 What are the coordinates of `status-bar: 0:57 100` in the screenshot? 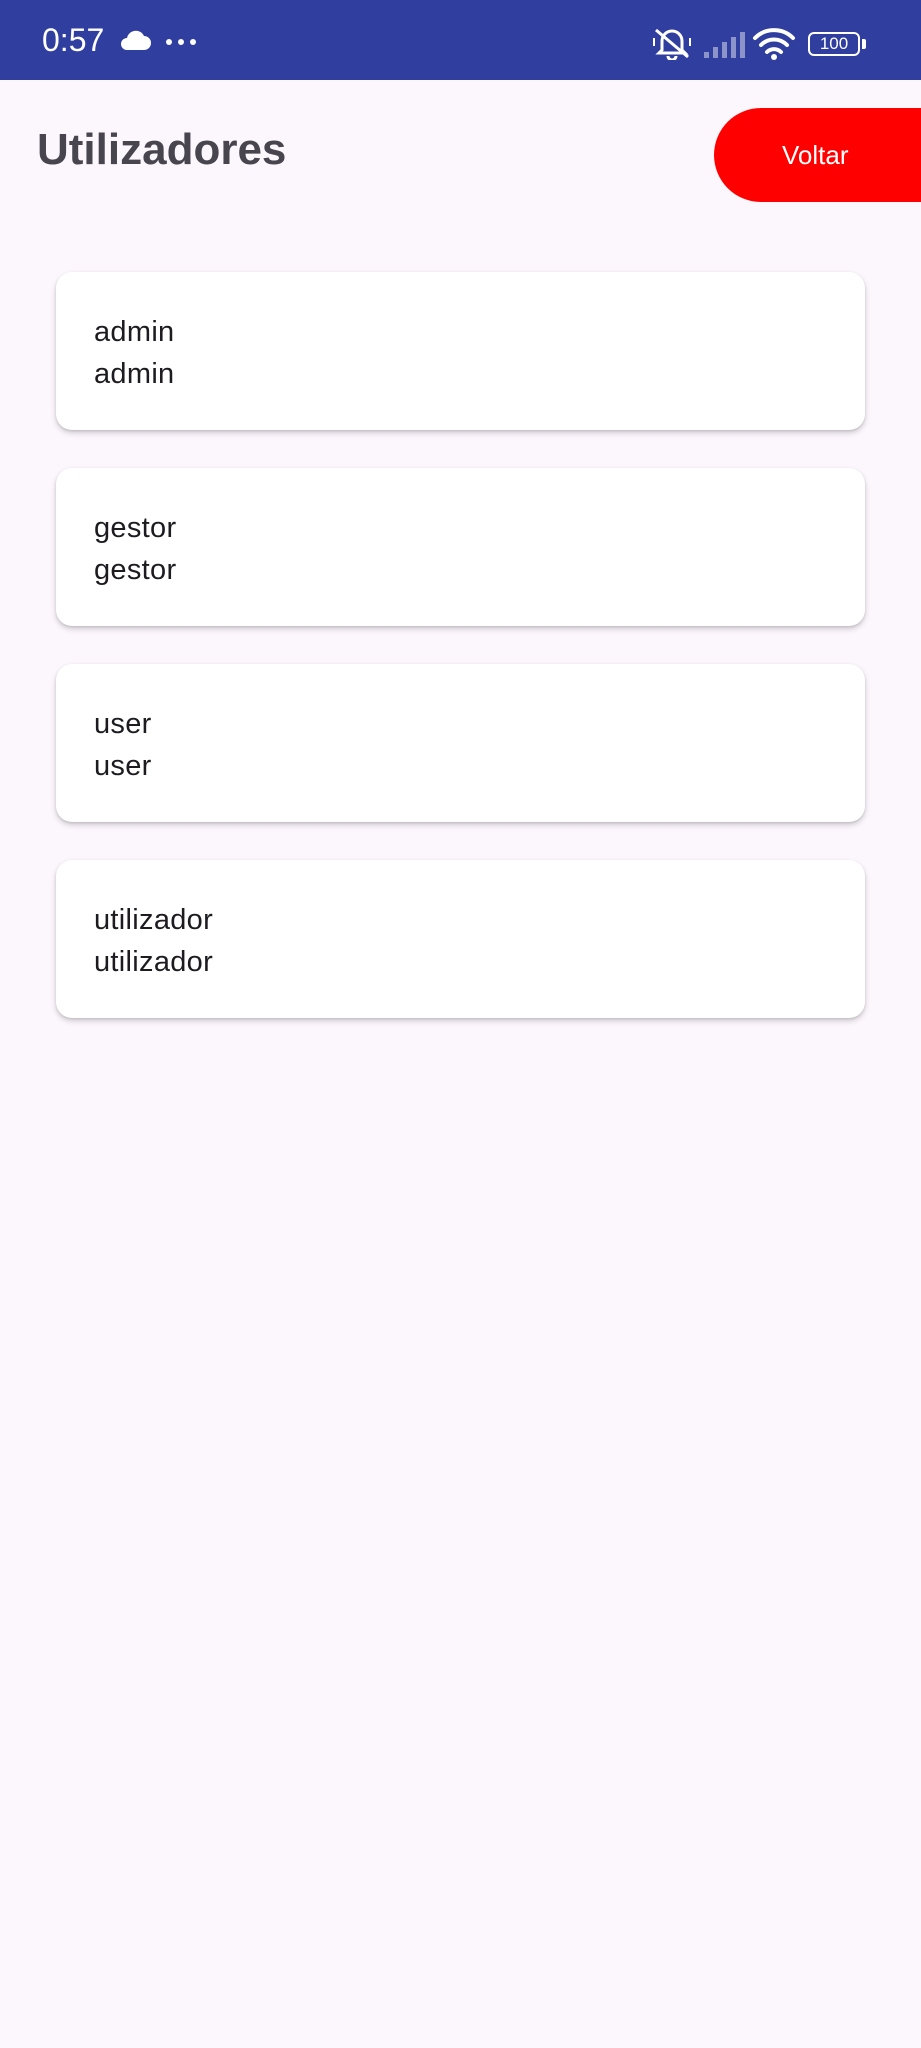 It's located at (460, 40).